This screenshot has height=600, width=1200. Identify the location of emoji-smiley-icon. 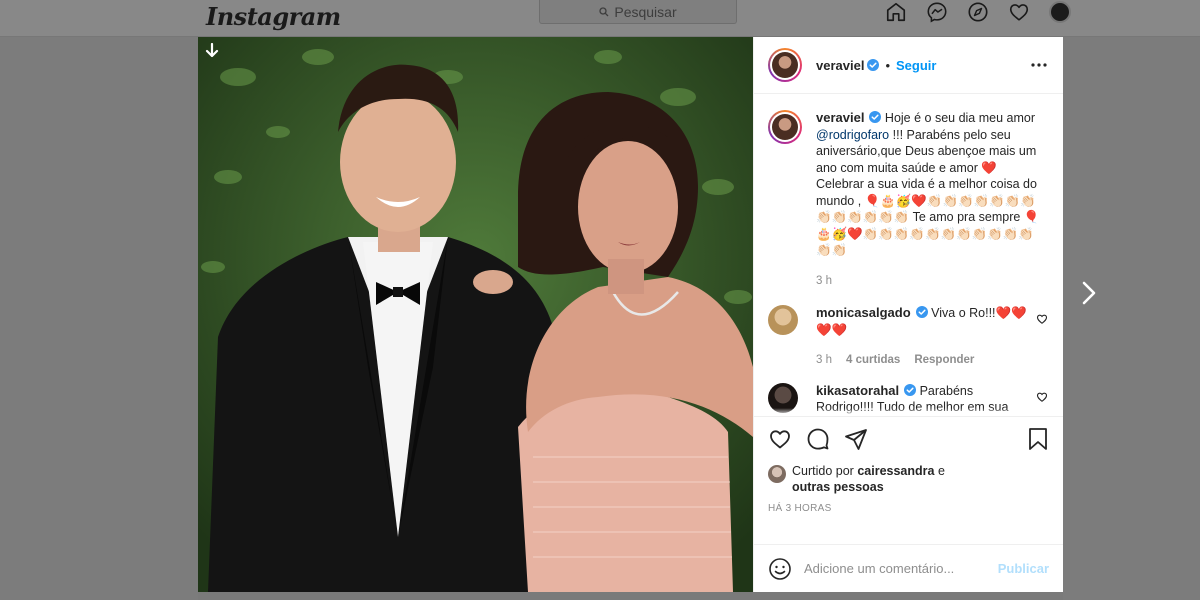
(780, 569).